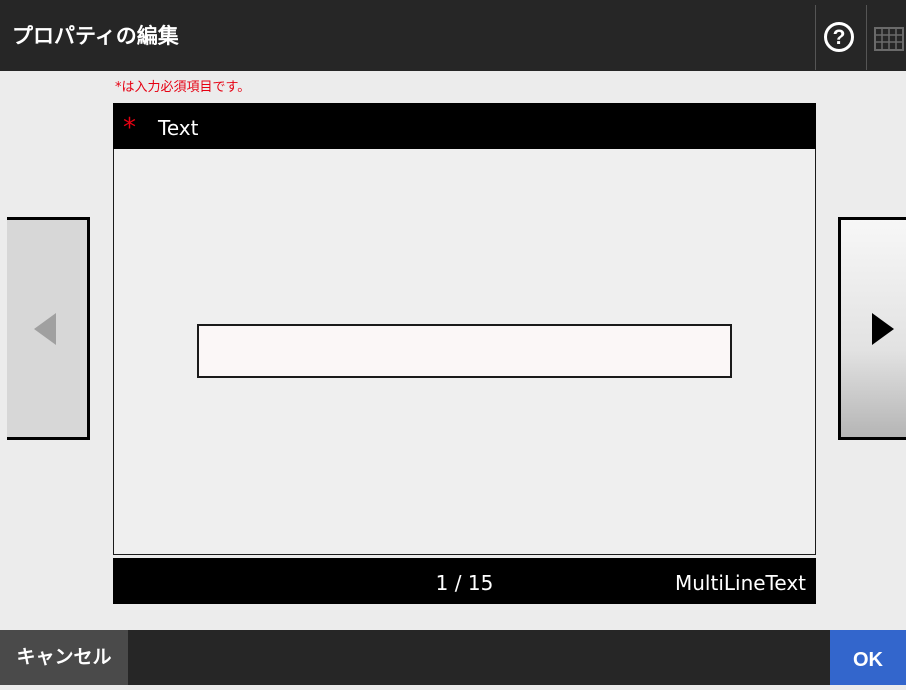 Image resolution: width=906 pixels, height=690 pixels. I want to click on keyboard-button, so click(887, 37).